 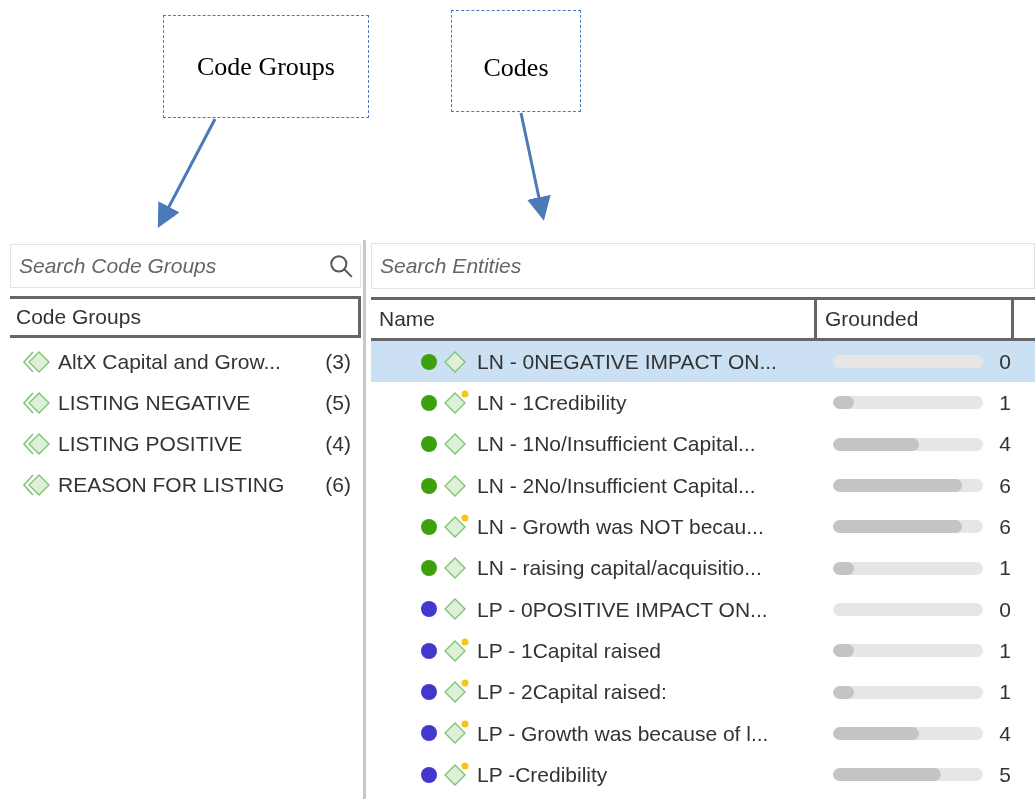 What do you see at coordinates (1004, 774) in the screenshot?
I see `grounded-count: 5` at bounding box center [1004, 774].